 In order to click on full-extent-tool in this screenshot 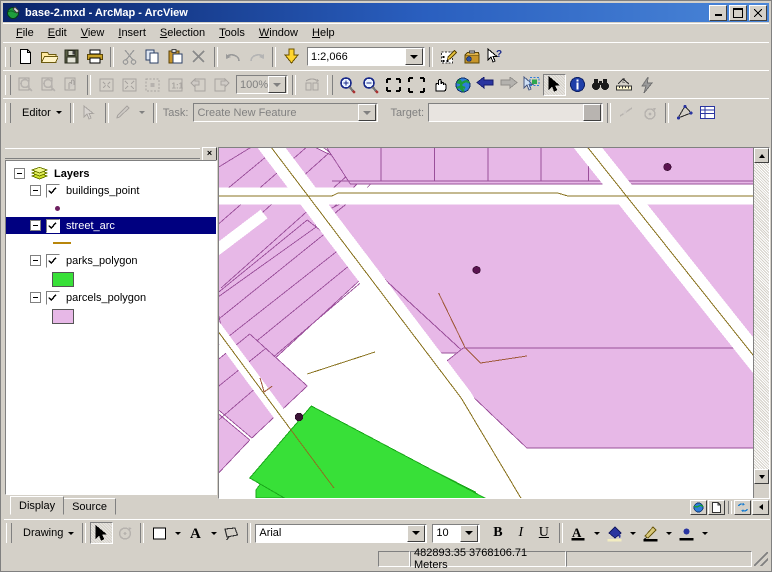, I will do `click(462, 85)`.